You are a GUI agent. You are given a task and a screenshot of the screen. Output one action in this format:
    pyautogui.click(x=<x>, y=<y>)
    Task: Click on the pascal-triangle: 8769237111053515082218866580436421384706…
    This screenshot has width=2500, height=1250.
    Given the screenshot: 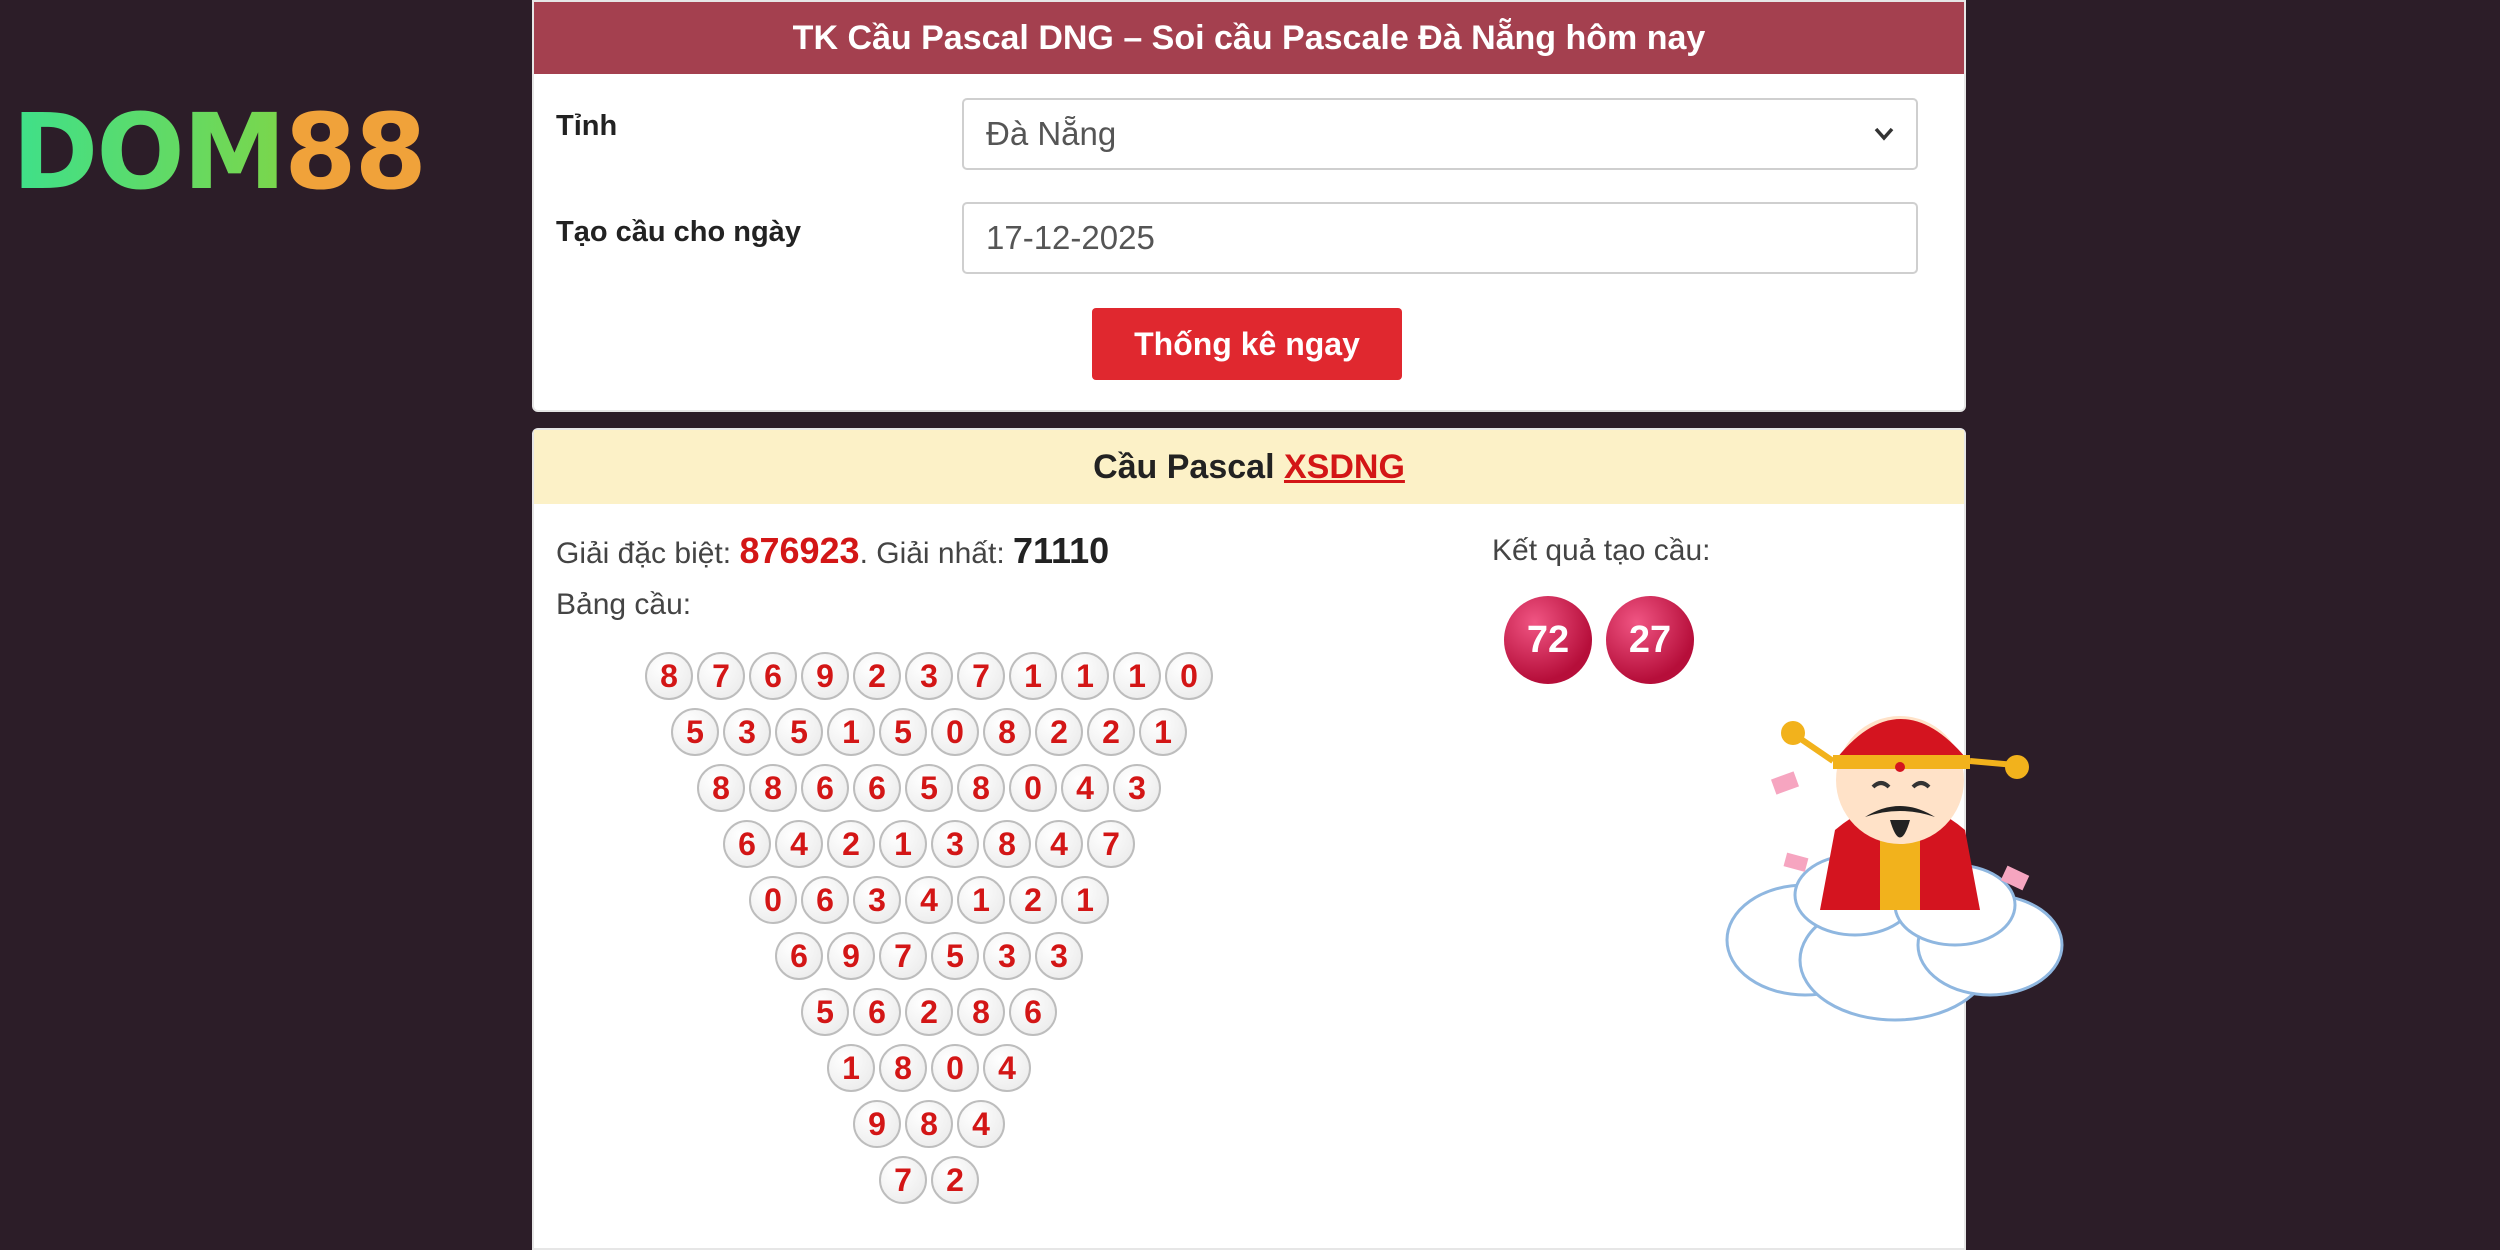 What is the action you would take?
    pyautogui.click(x=929, y=932)
    